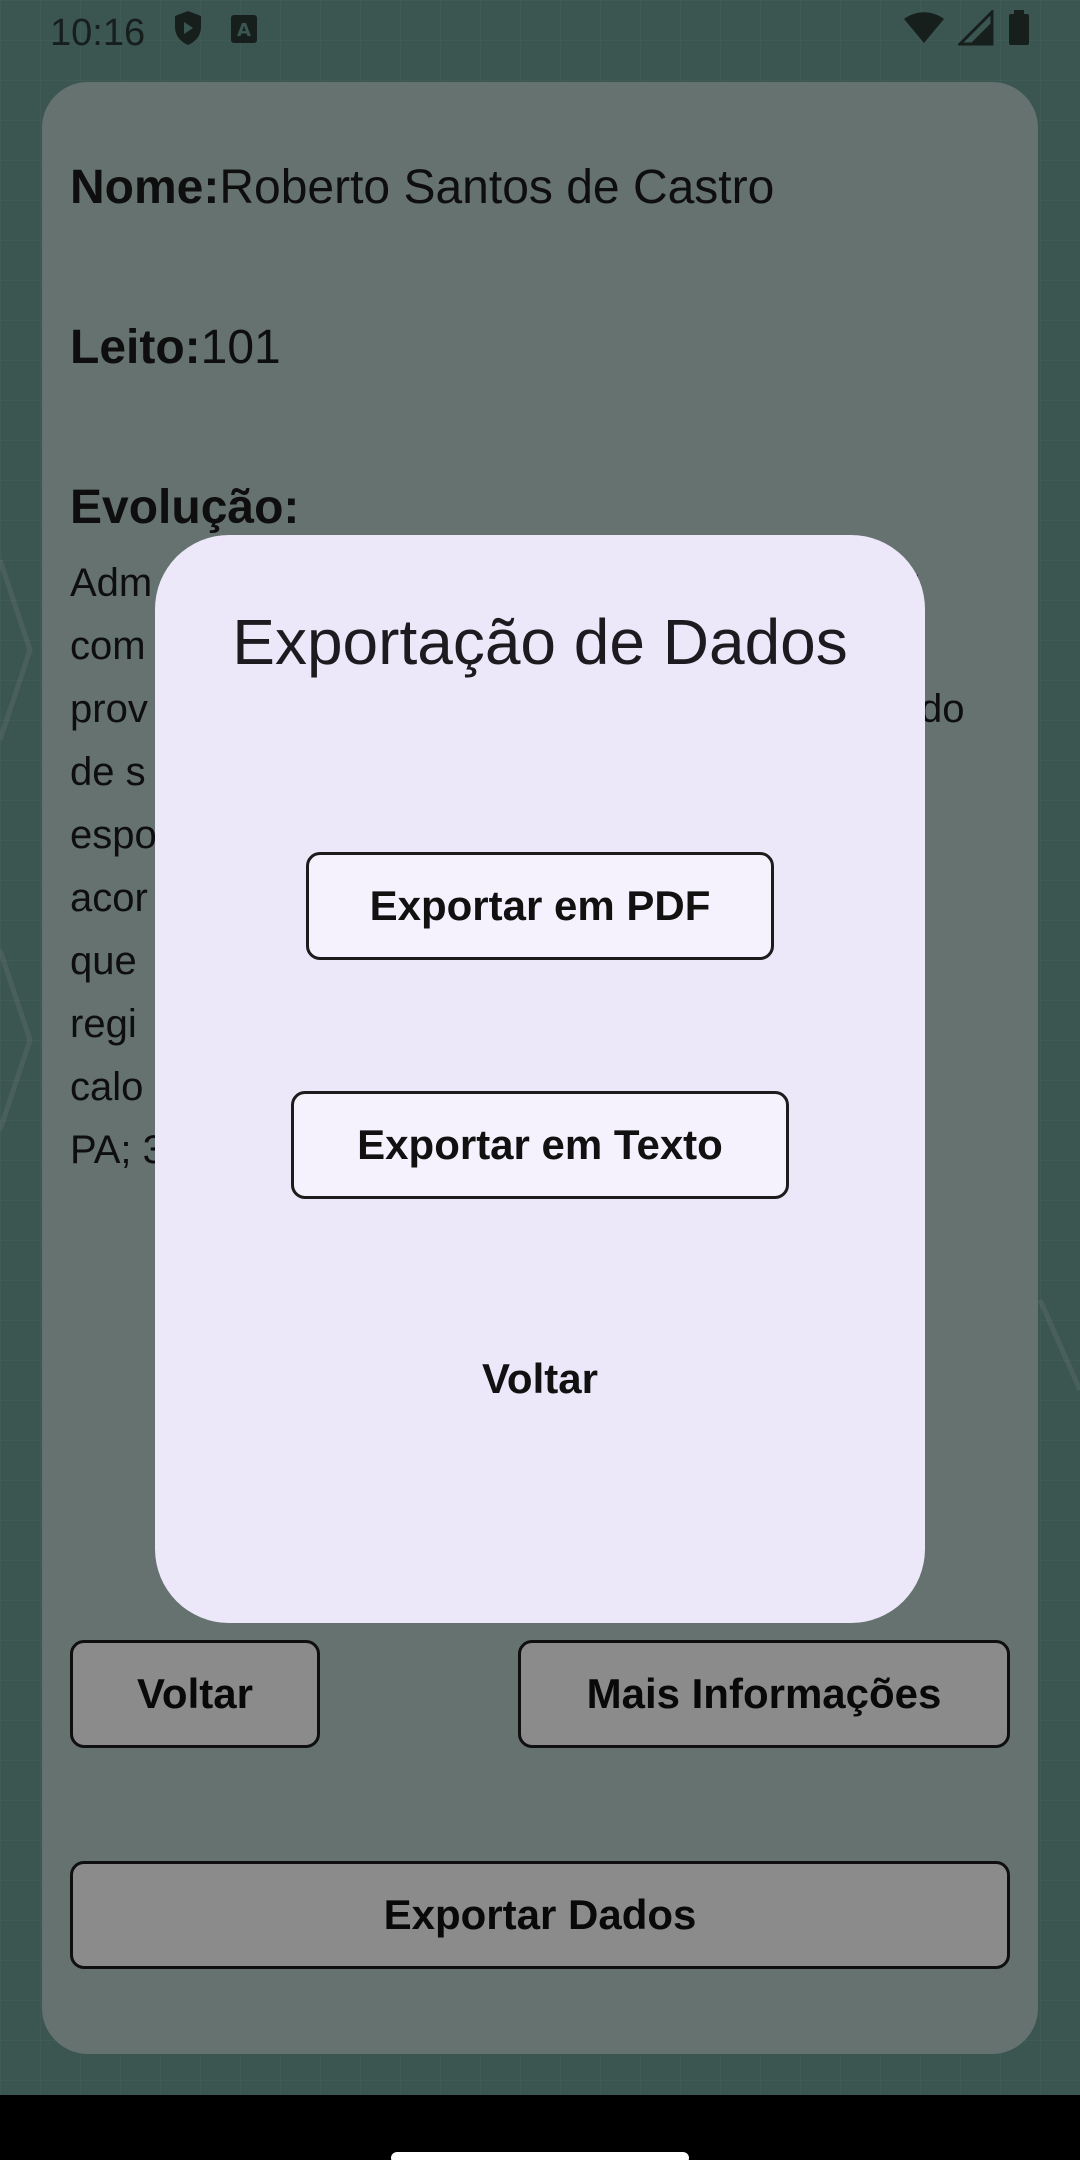  Describe the element at coordinates (540, 1379) in the screenshot. I see `dialog-back-button: Voltar` at that location.